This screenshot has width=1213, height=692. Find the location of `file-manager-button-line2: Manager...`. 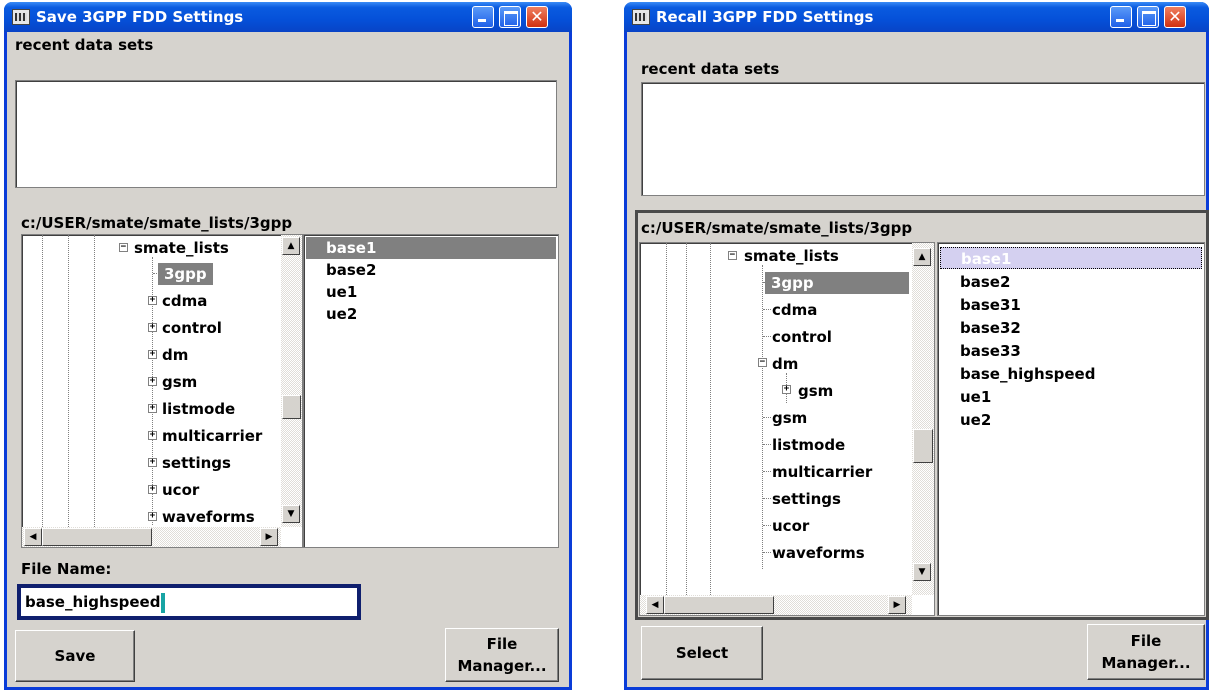

file-manager-button-line2: Manager... is located at coordinates (502, 666).